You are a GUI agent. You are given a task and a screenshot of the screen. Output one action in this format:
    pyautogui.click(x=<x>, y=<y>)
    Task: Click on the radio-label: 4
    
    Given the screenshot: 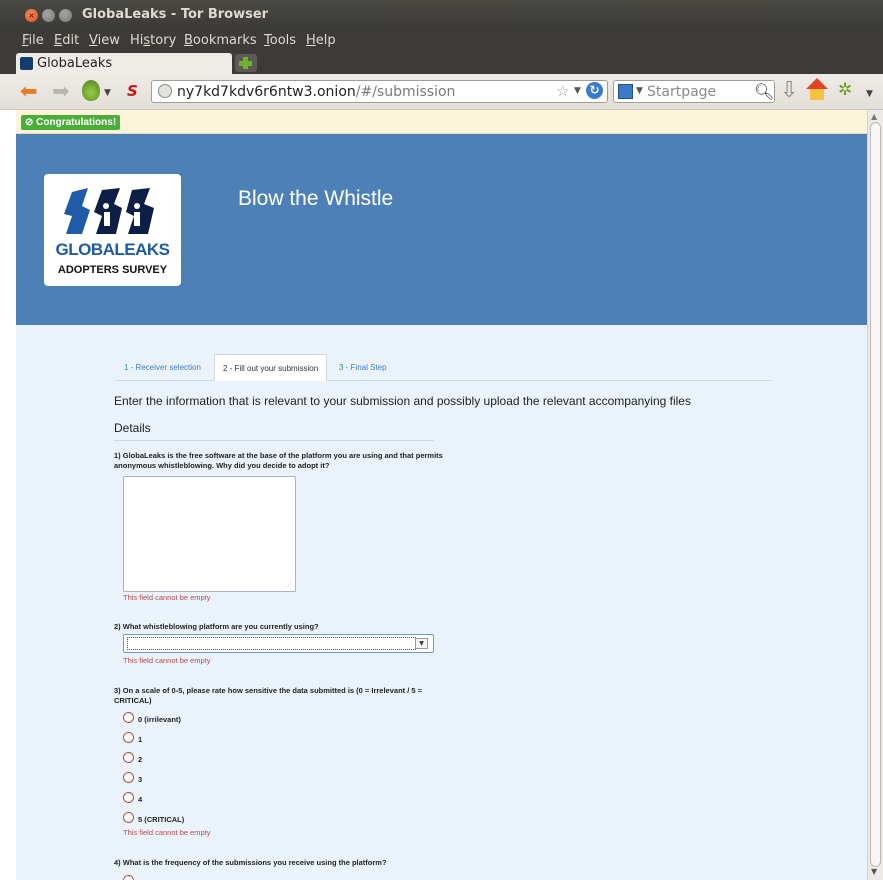 What is the action you would take?
    pyautogui.click(x=140, y=799)
    